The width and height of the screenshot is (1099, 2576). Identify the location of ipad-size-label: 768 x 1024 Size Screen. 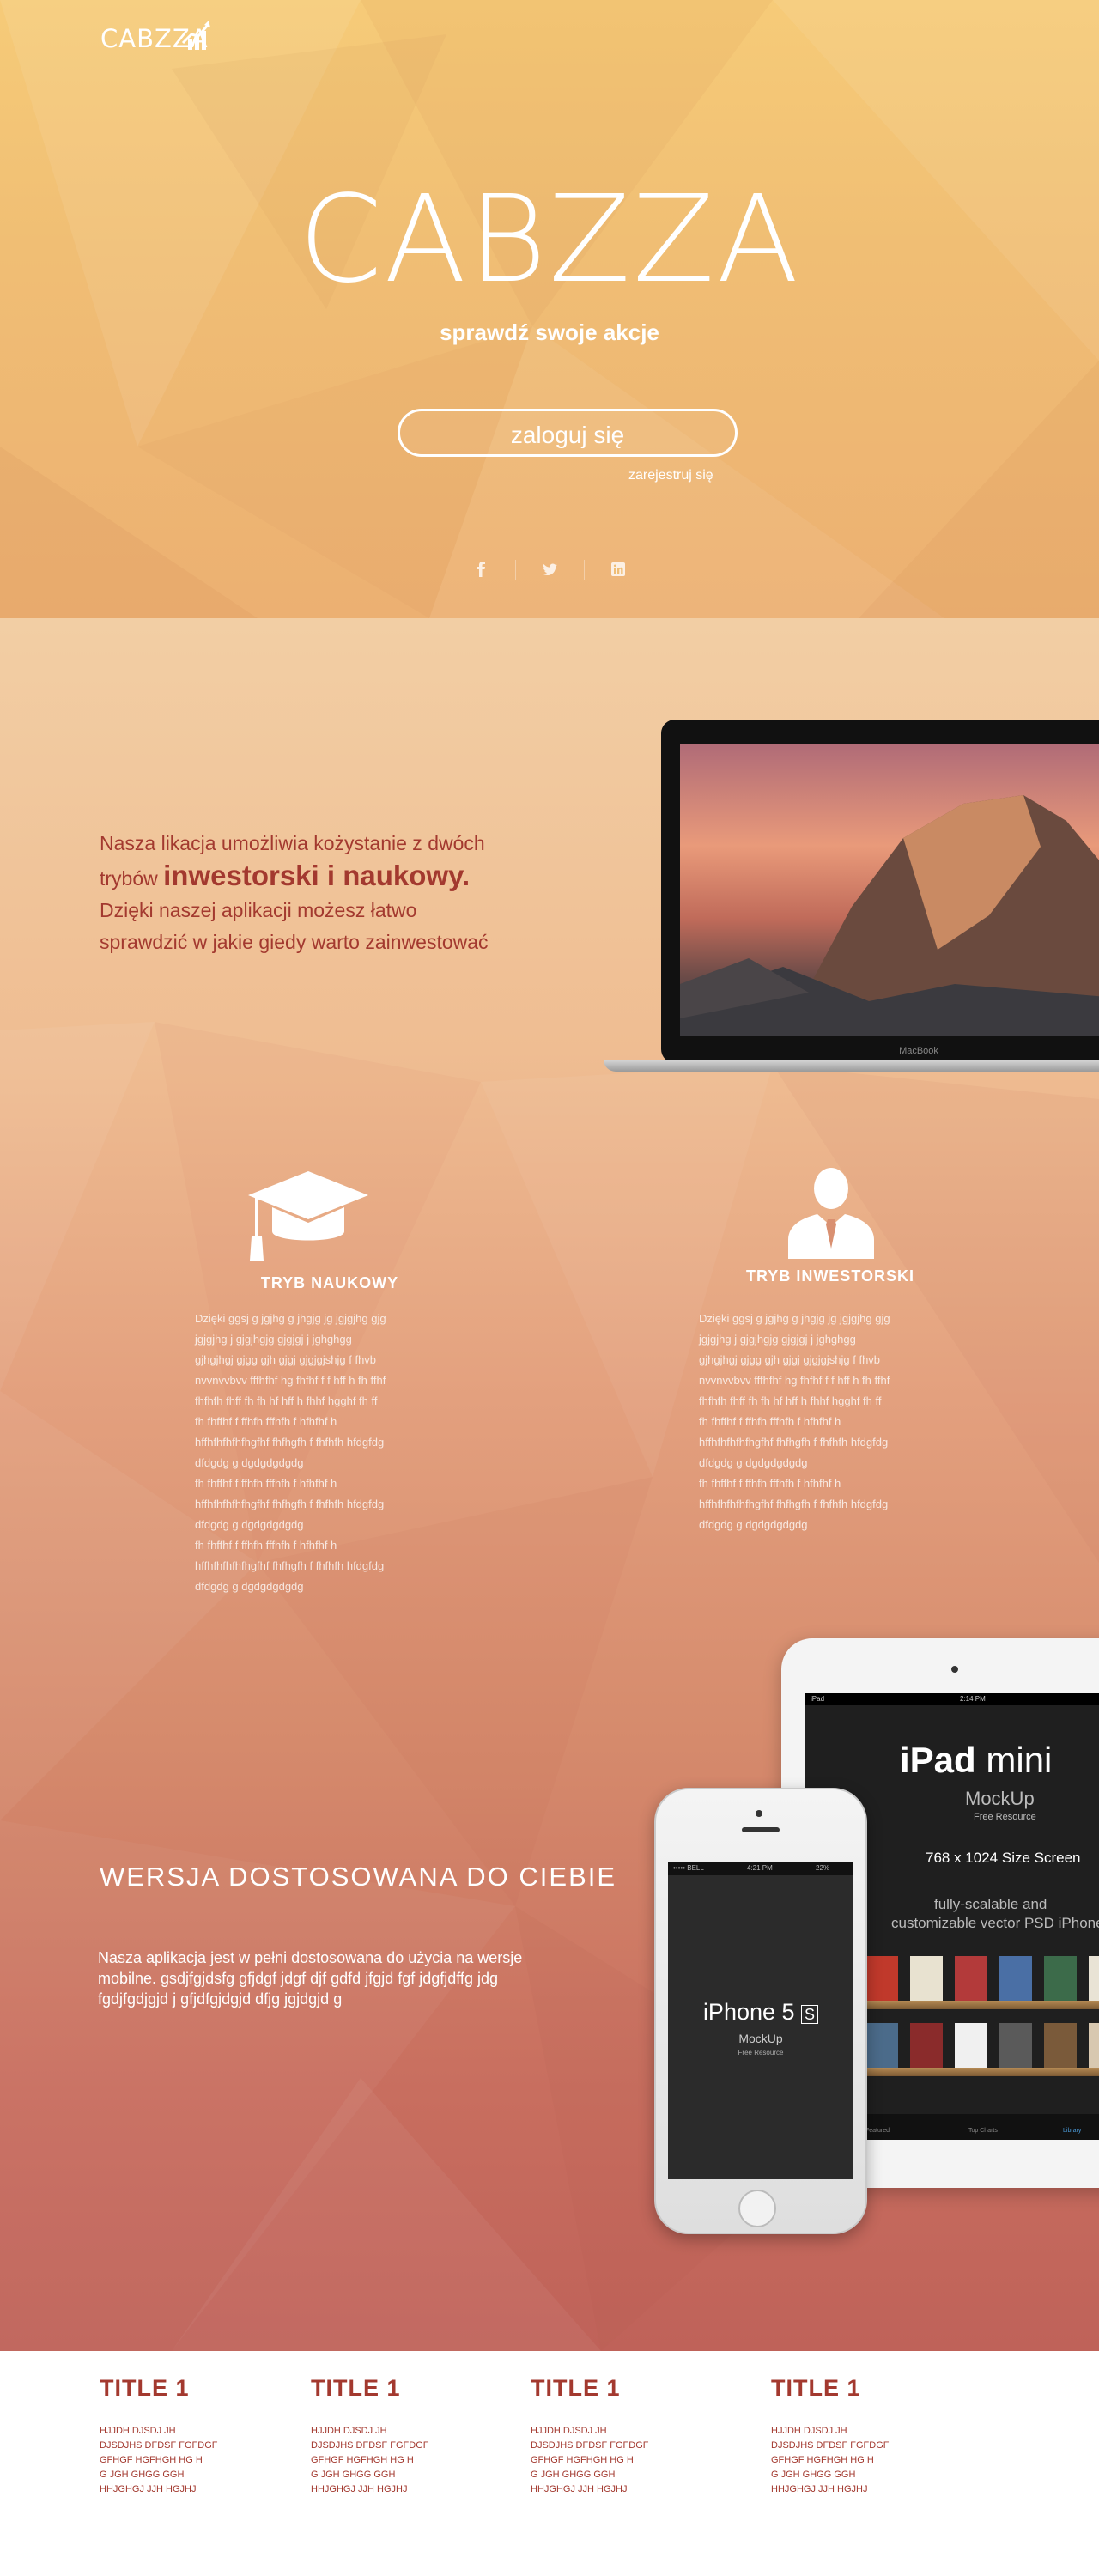
(1003, 1858).